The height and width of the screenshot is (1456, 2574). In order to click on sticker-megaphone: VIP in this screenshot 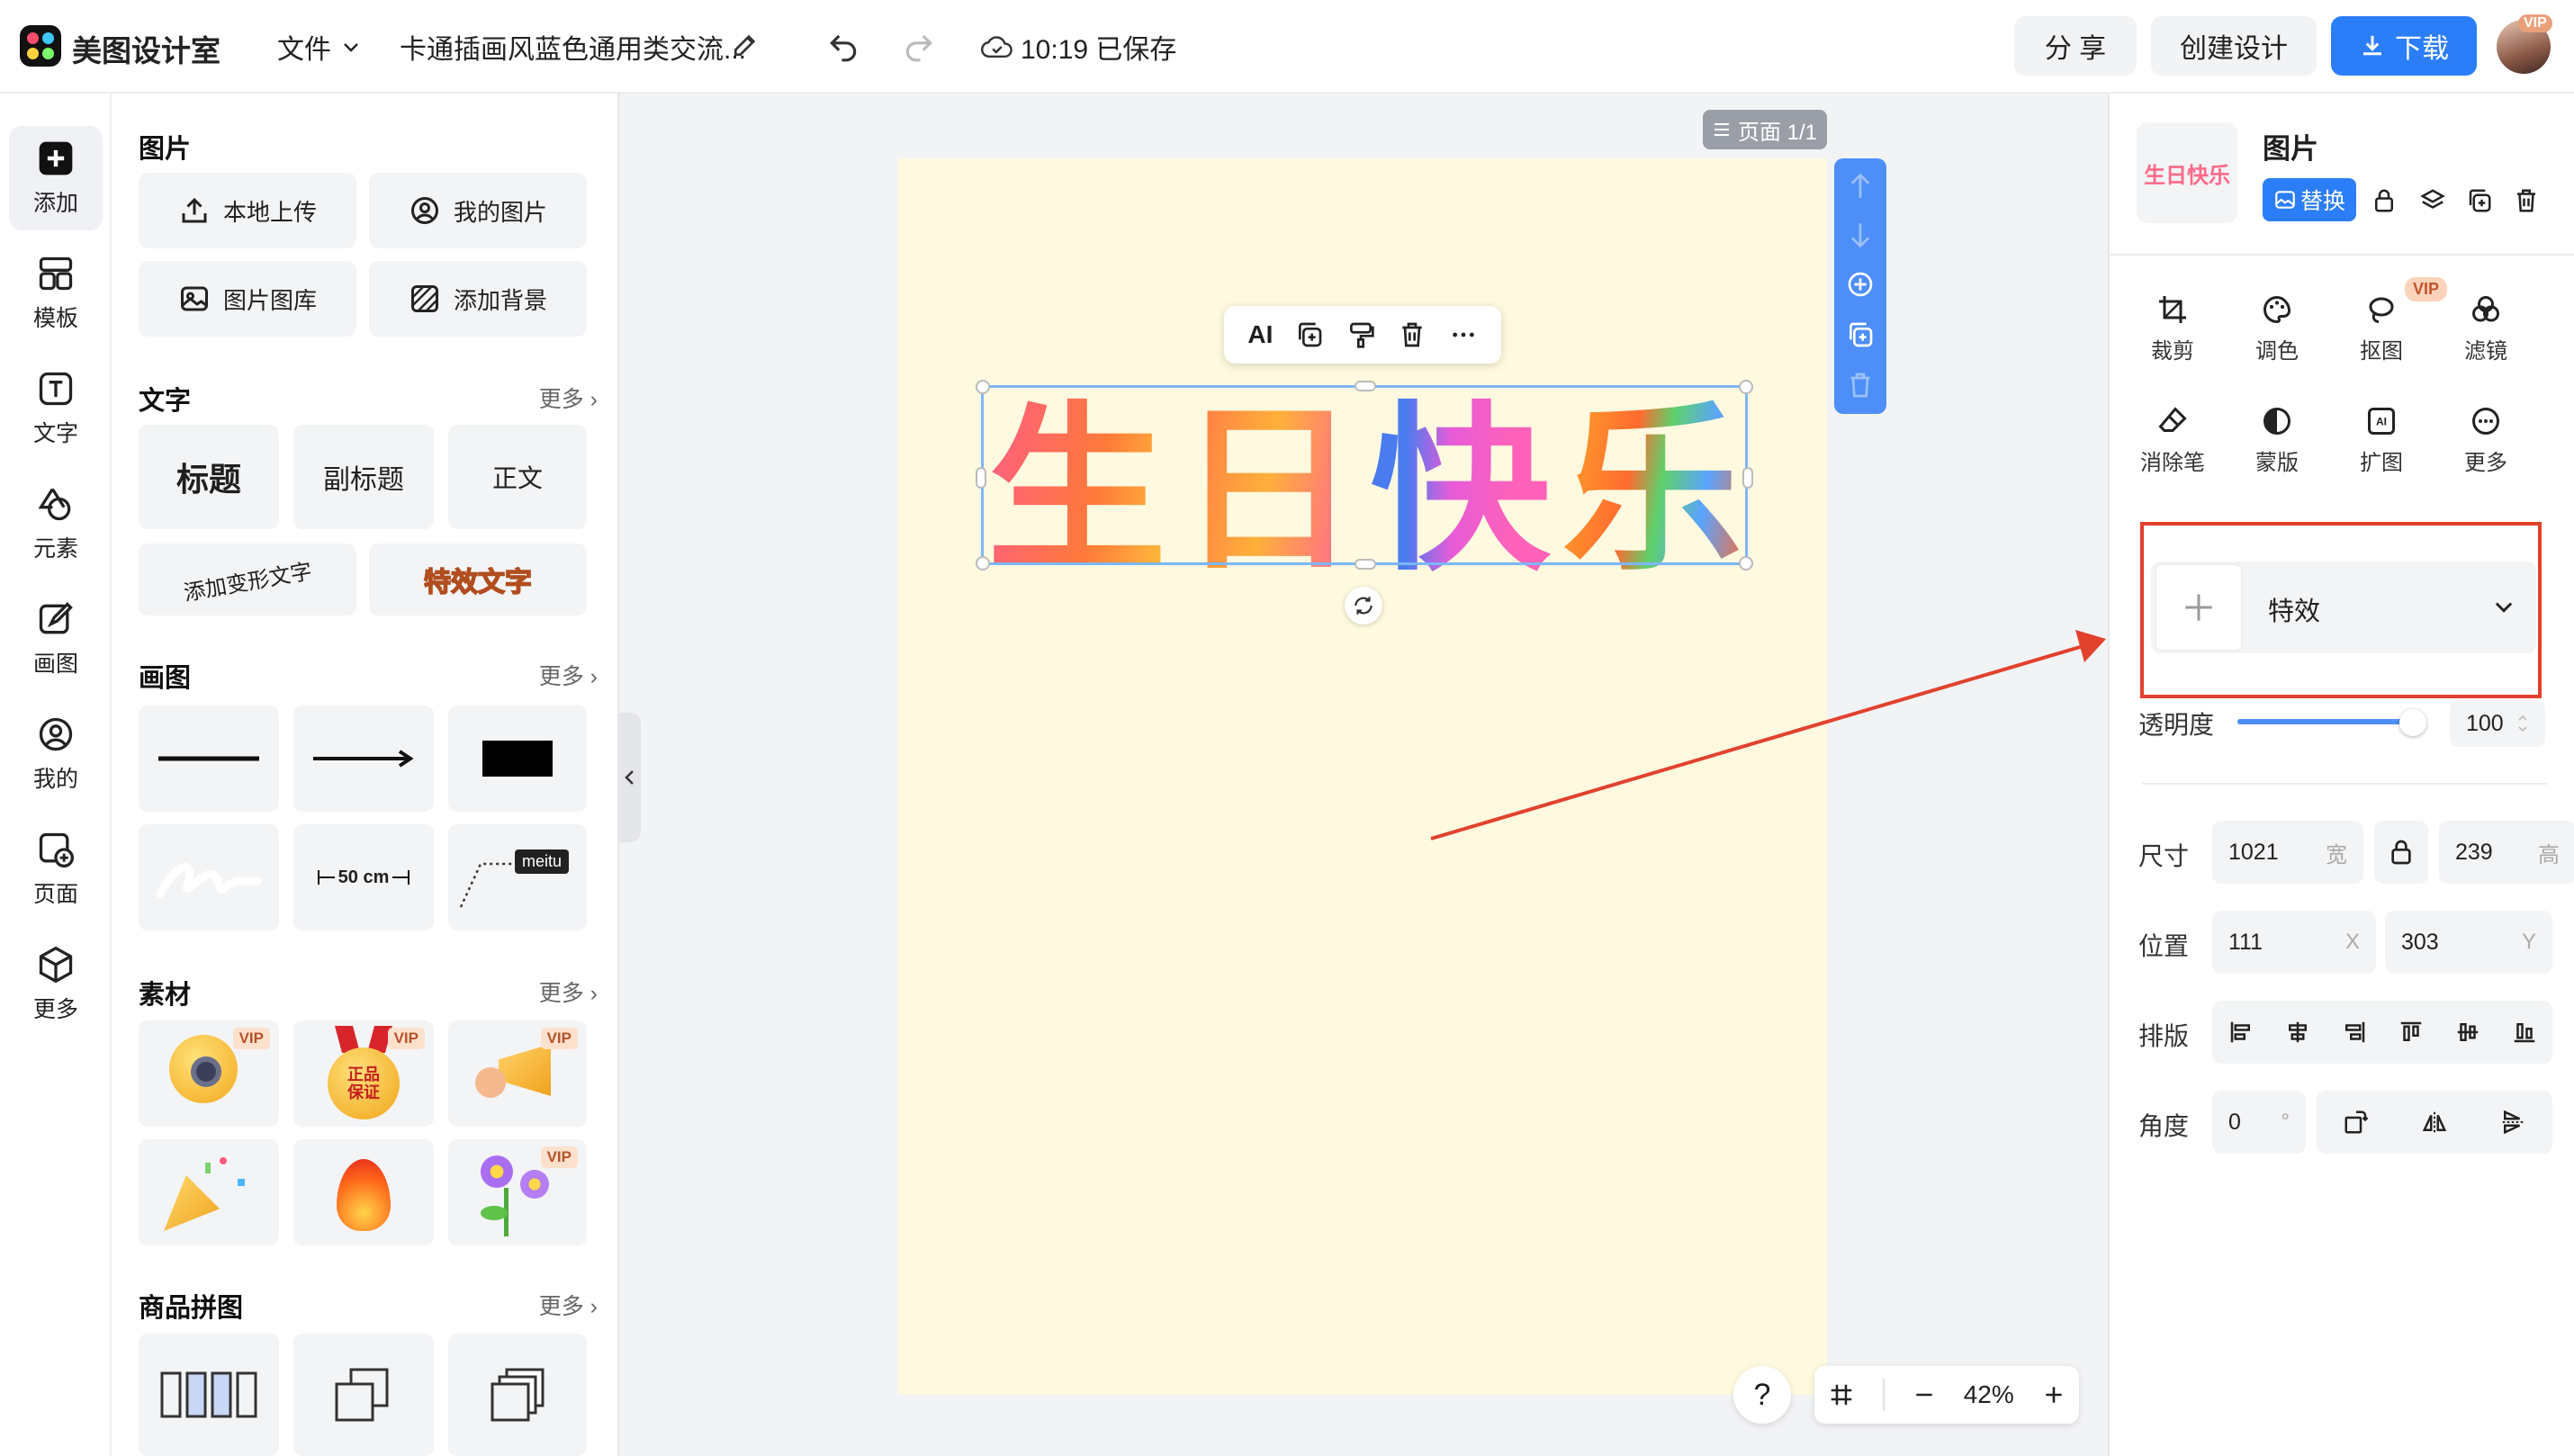, I will do `click(517, 1073)`.